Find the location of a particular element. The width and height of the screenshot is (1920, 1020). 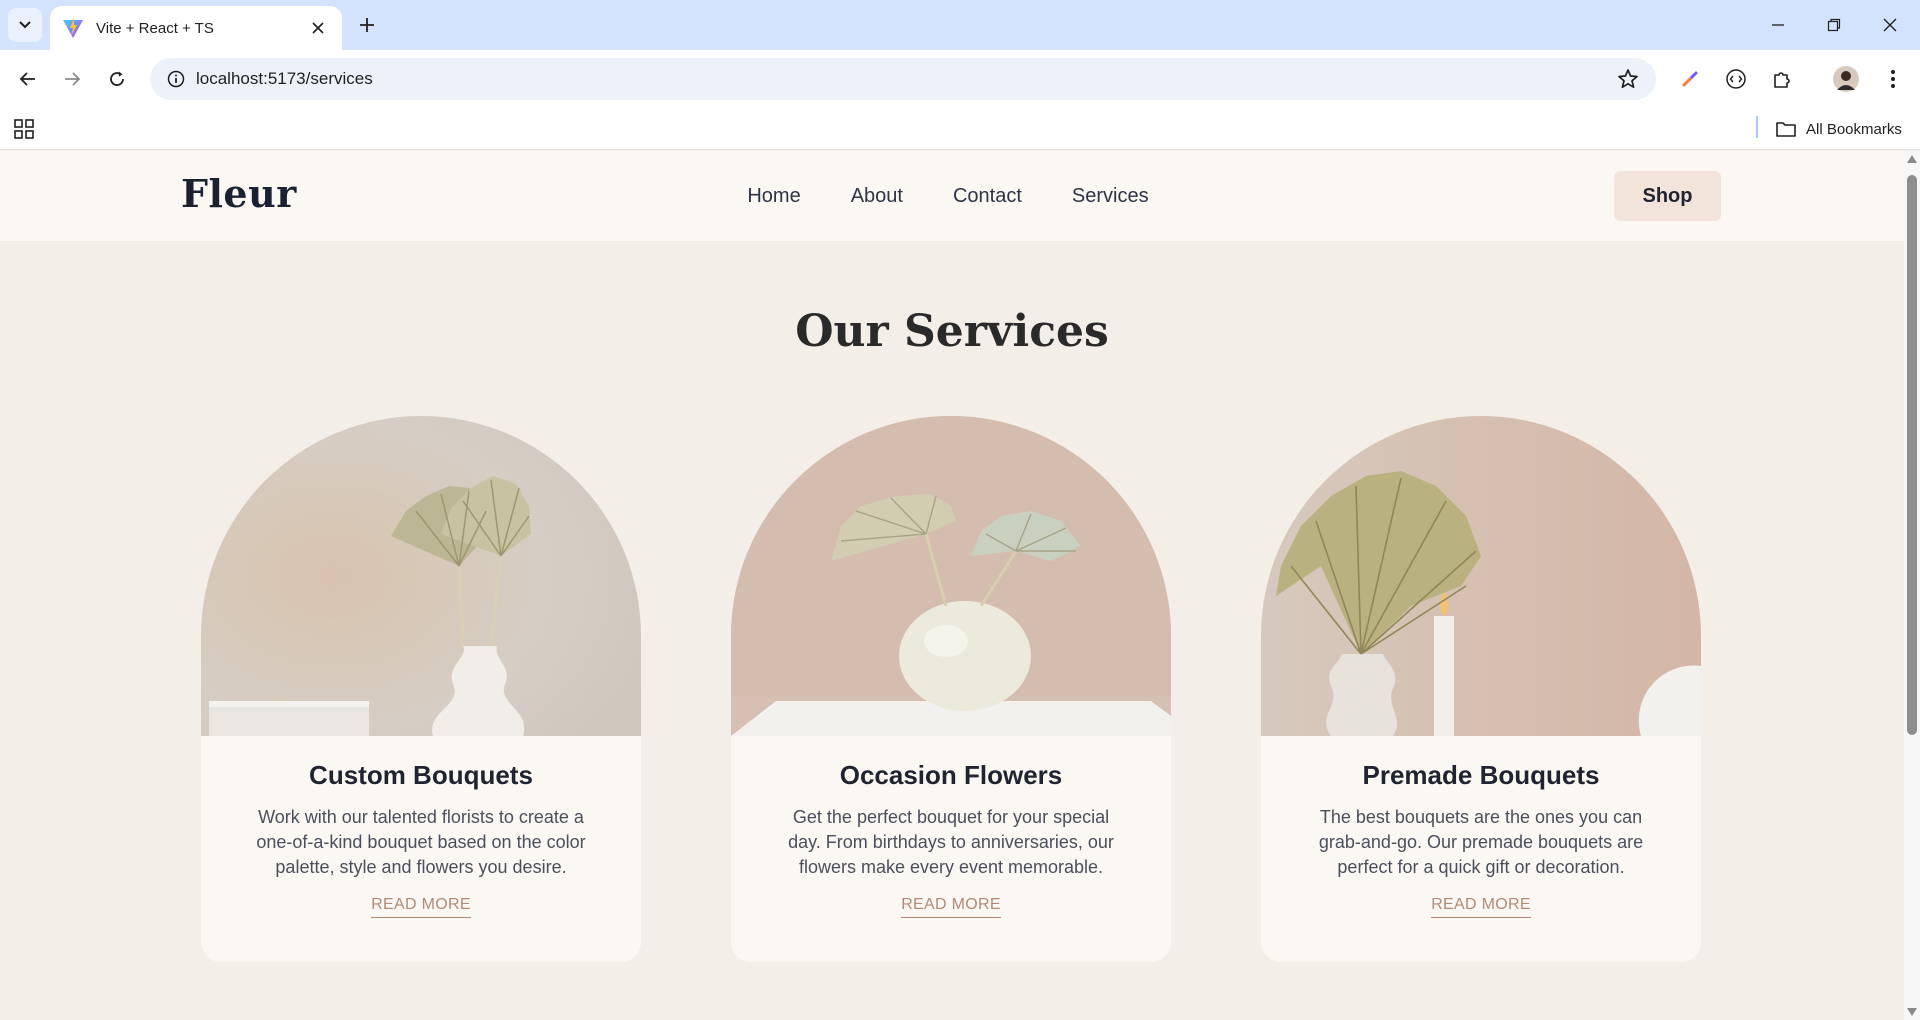

reload-button is located at coordinates (117, 79).